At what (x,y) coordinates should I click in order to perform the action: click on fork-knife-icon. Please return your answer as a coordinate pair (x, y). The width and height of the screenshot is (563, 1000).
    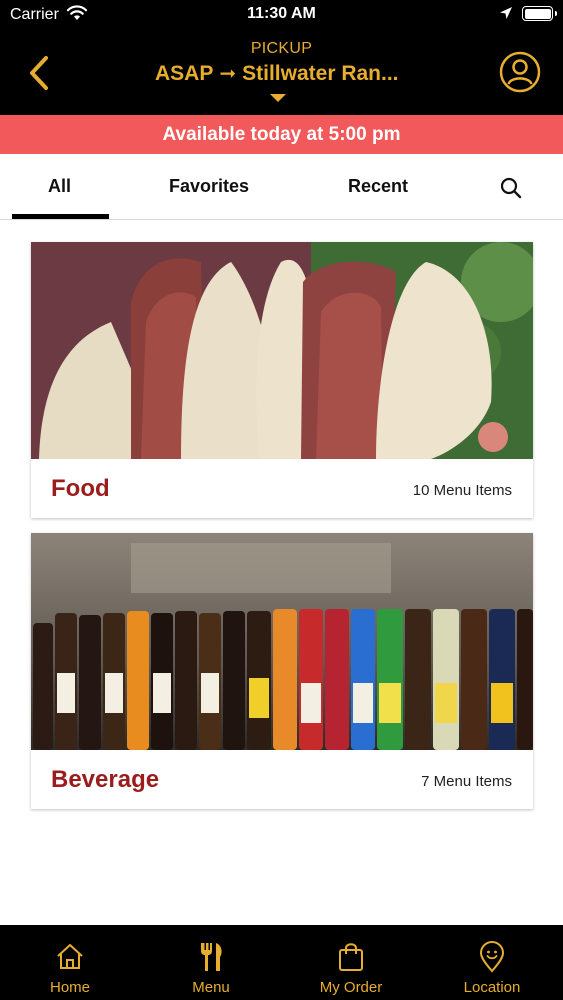
    Looking at the image, I should click on (211, 957).